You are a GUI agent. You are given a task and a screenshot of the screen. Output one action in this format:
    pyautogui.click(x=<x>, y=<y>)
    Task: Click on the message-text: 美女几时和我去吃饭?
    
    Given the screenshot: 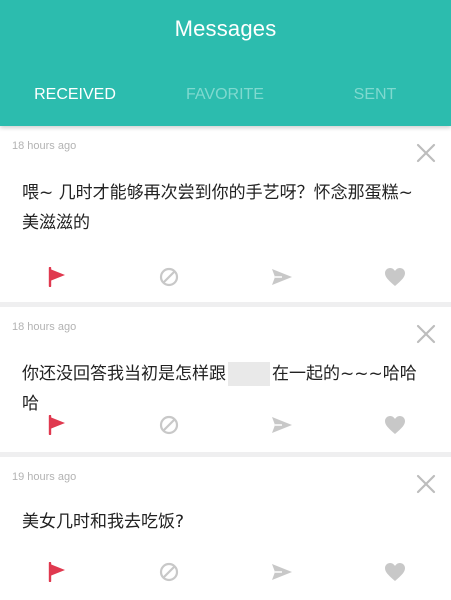 What is the action you would take?
    pyautogui.click(x=103, y=522)
    